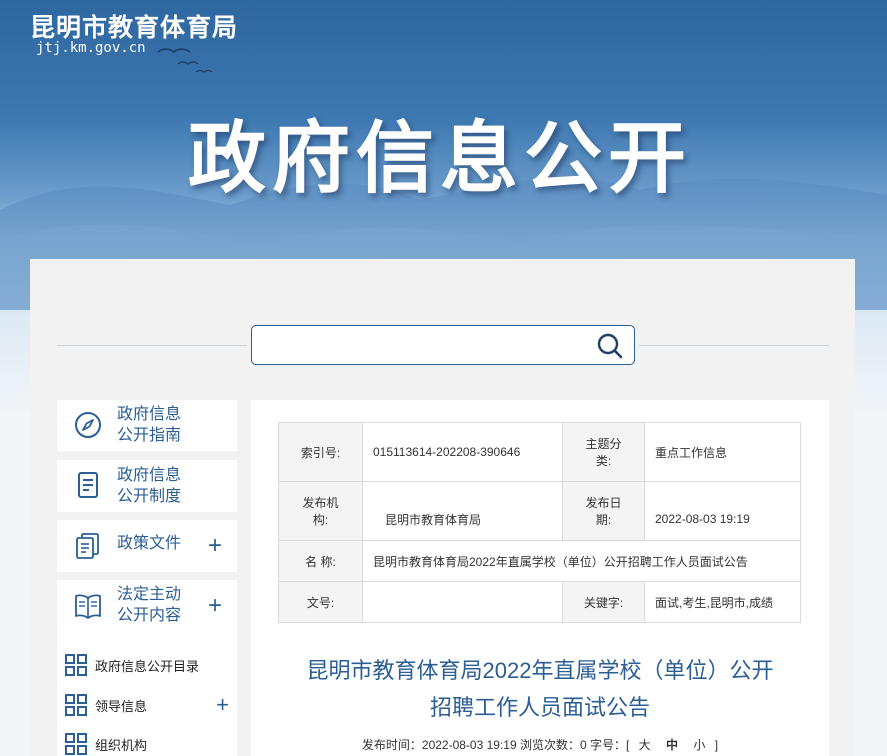  I want to click on sidebar-item-label: 政府信息 公开指南, so click(149, 425).